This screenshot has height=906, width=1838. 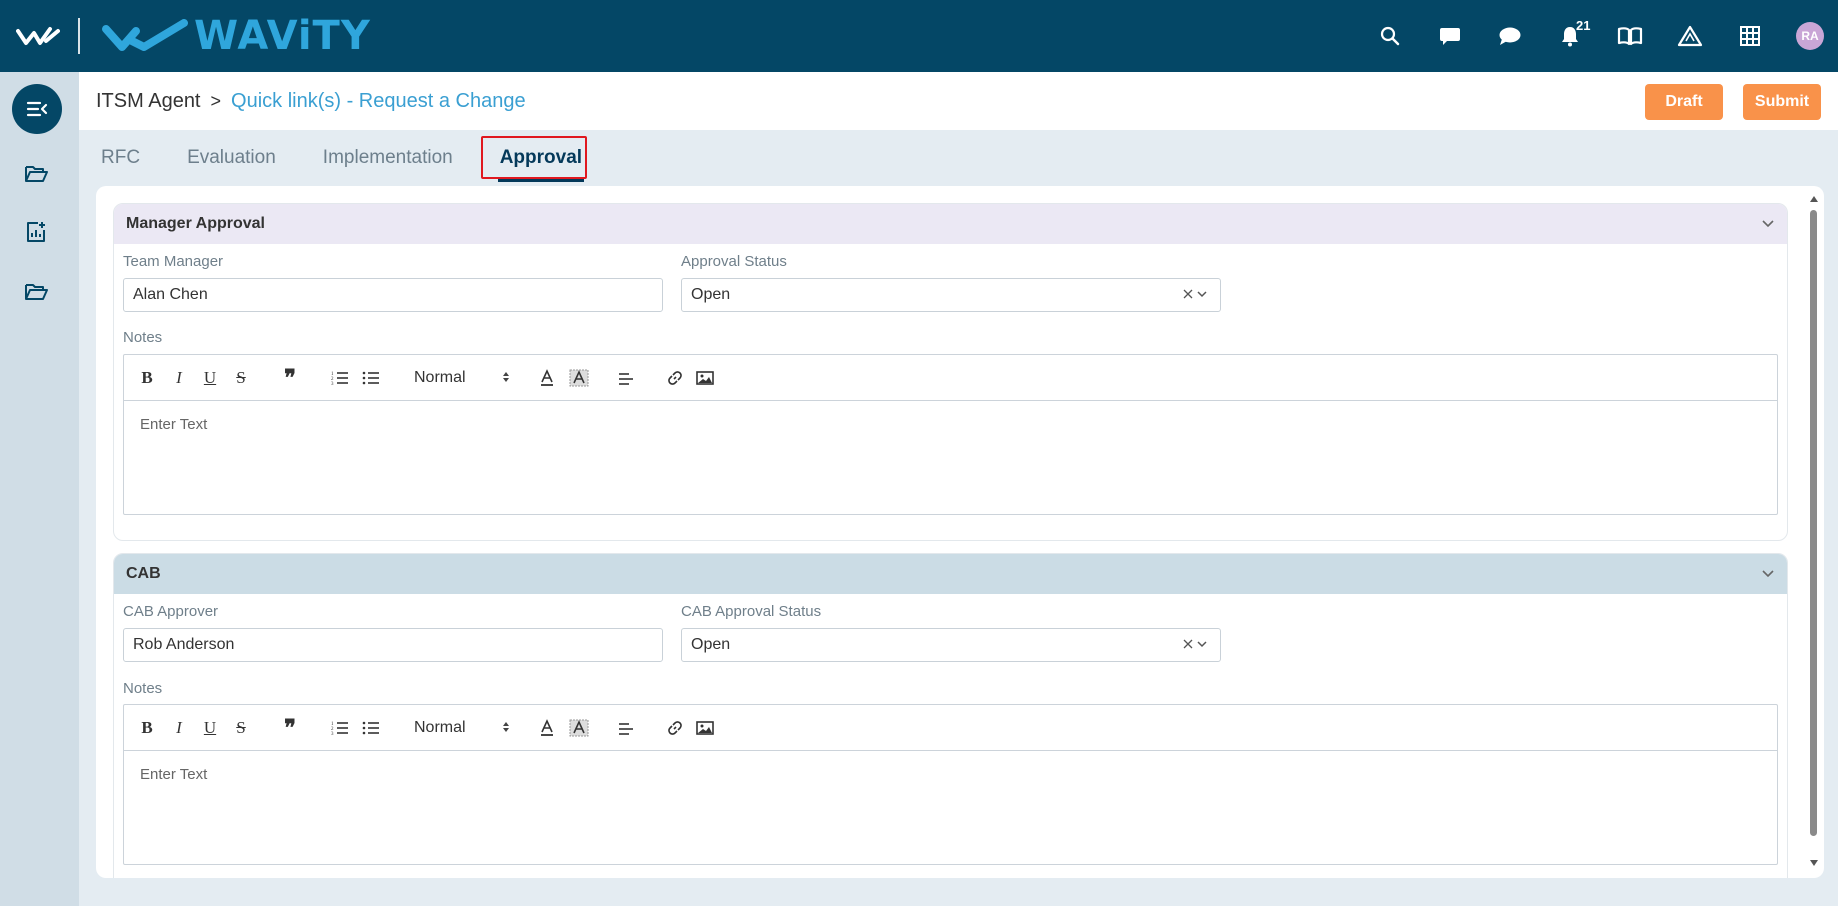 What do you see at coordinates (282, 36) in the screenshot?
I see `brand-name: WAViTY` at bounding box center [282, 36].